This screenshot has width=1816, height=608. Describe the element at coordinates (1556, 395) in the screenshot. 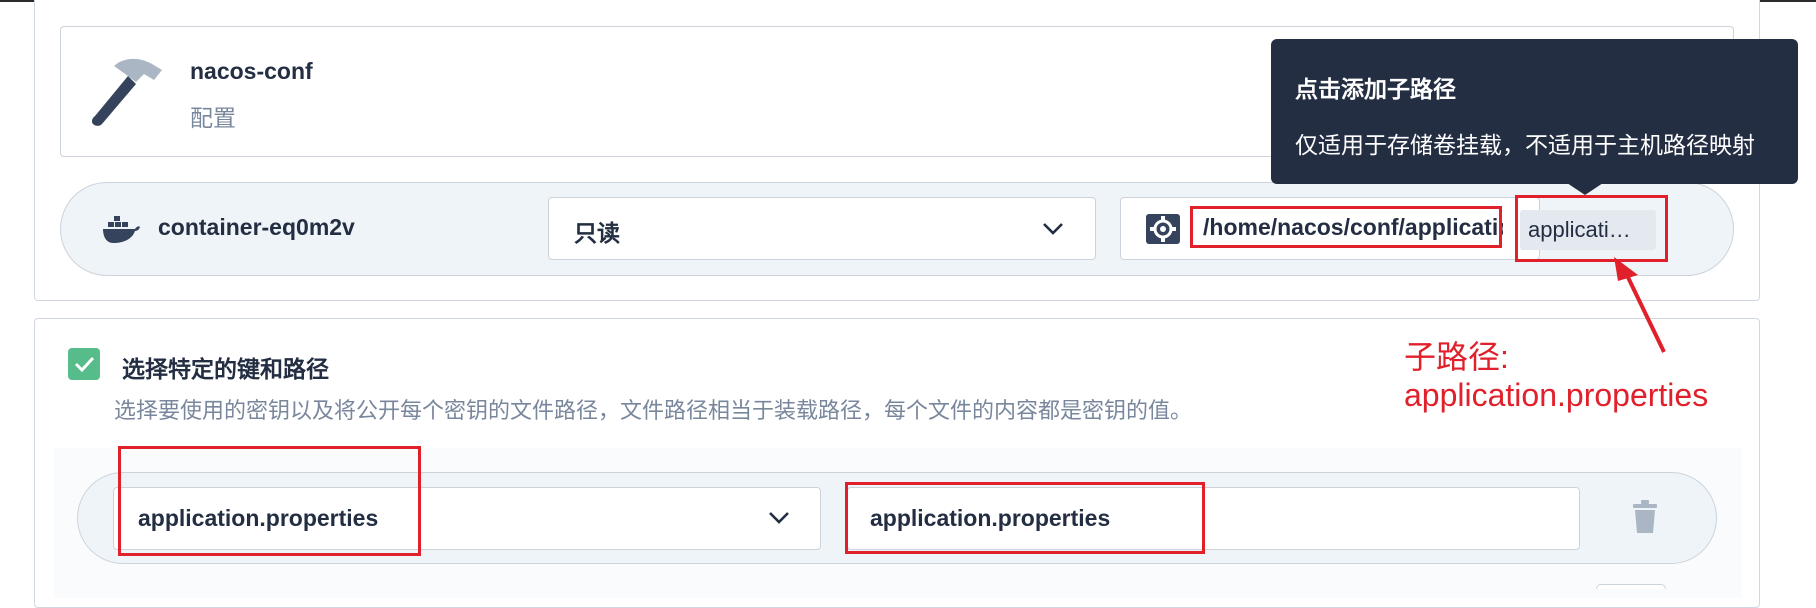

I see `annotation-line-2: application.properties` at that location.